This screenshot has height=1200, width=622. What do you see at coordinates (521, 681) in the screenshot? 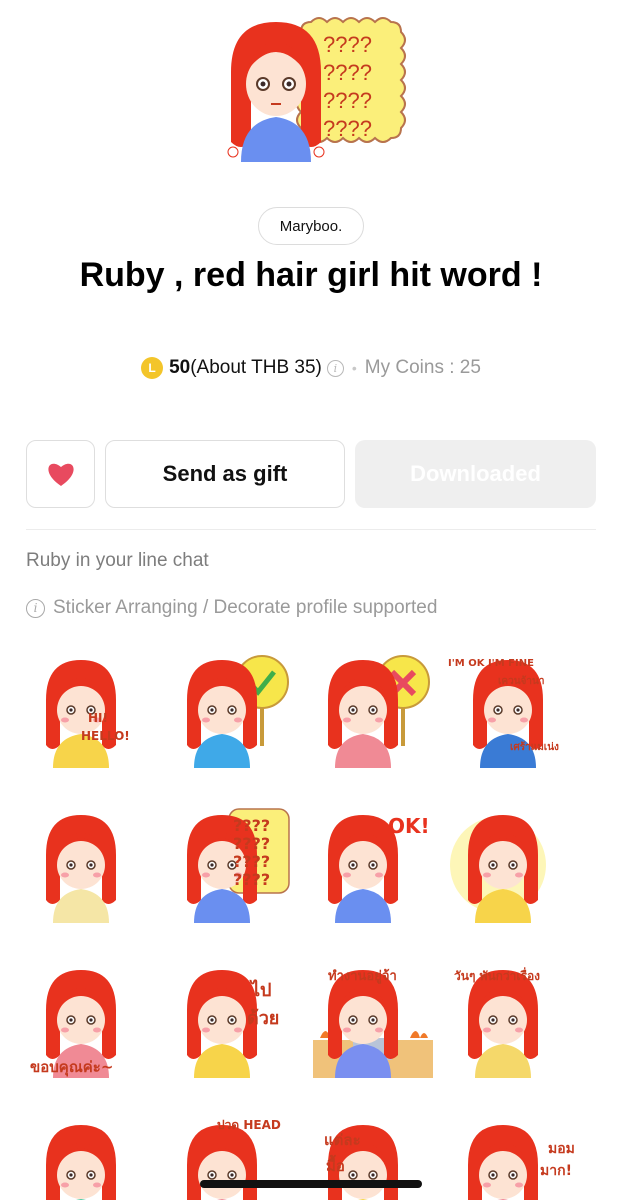
I see `sticker-caption: เควนจ้านา` at bounding box center [521, 681].